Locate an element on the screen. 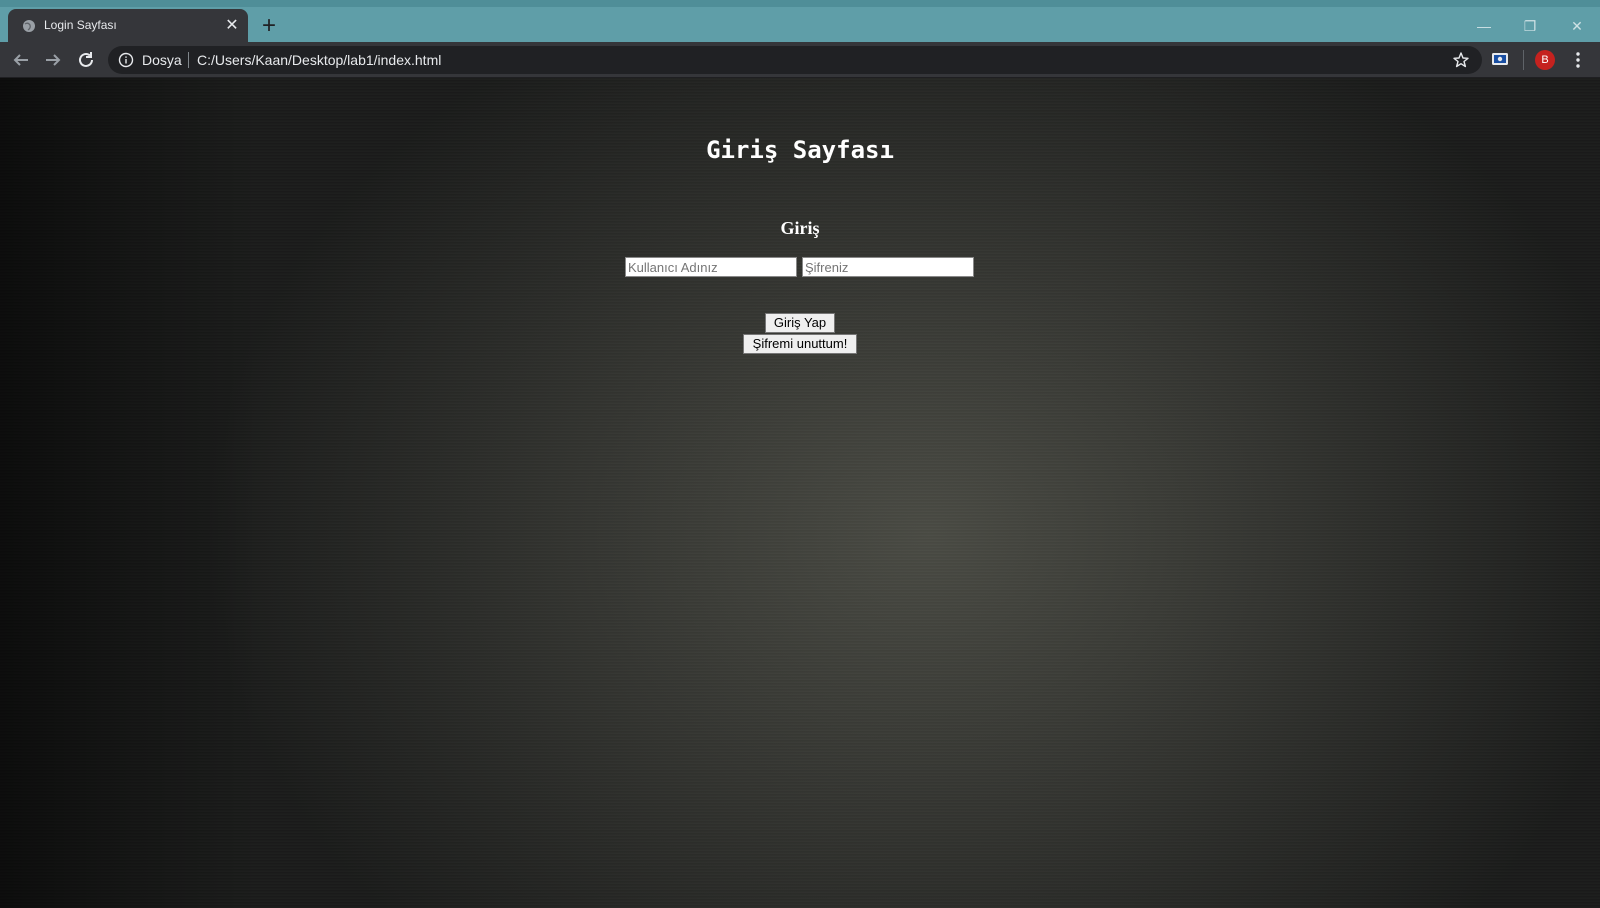 This screenshot has width=1600, height=908. bookmark-star-icon is located at coordinates (1461, 60).